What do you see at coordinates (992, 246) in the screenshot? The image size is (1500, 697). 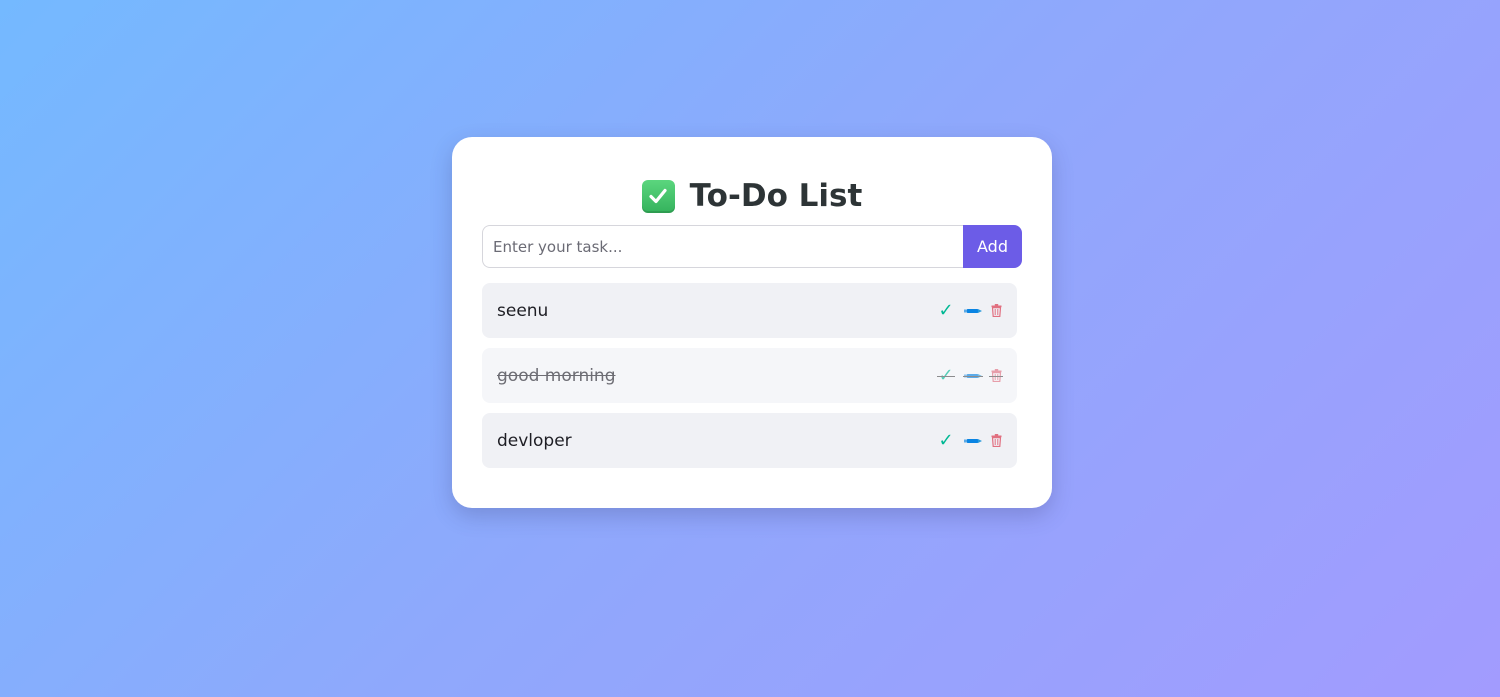 I see `add-button: Add` at bounding box center [992, 246].